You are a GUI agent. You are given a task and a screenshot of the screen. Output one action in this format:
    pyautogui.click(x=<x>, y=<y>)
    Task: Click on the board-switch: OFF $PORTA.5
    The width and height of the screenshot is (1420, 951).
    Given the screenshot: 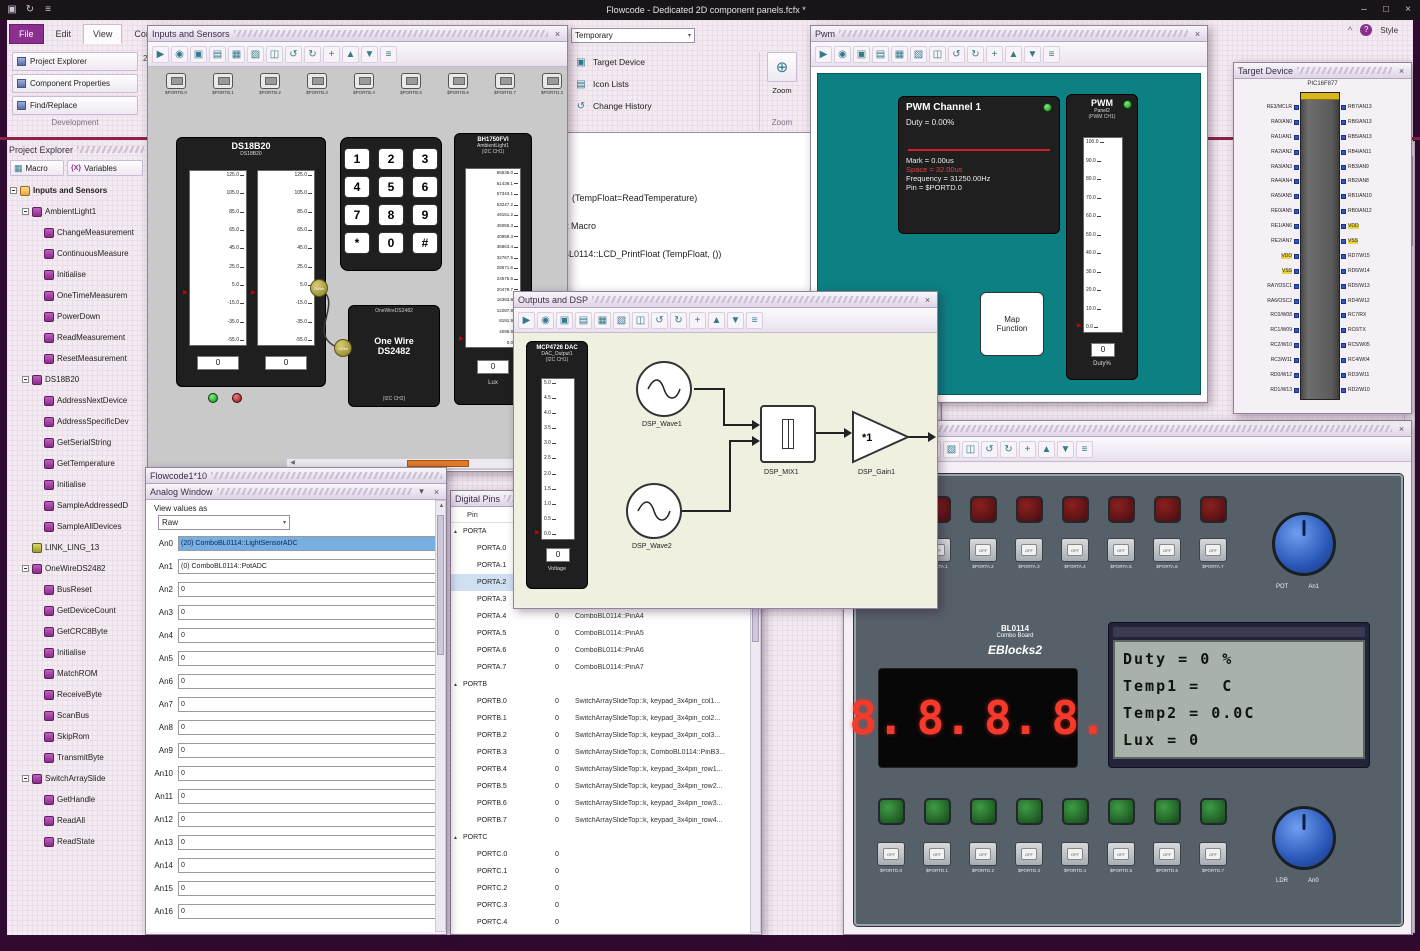 What is the action you would take?
    pyautogui.click(x=1121, y=553)
    